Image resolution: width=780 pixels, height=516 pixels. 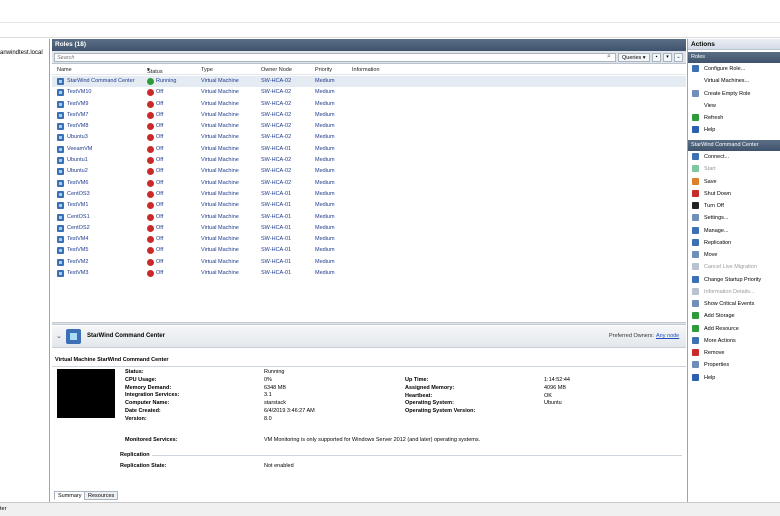 What do you see at coordinates (276, 70) in the screenshot?
I see `column-owner-node: Owner Node` at bounding box center [276, 70].